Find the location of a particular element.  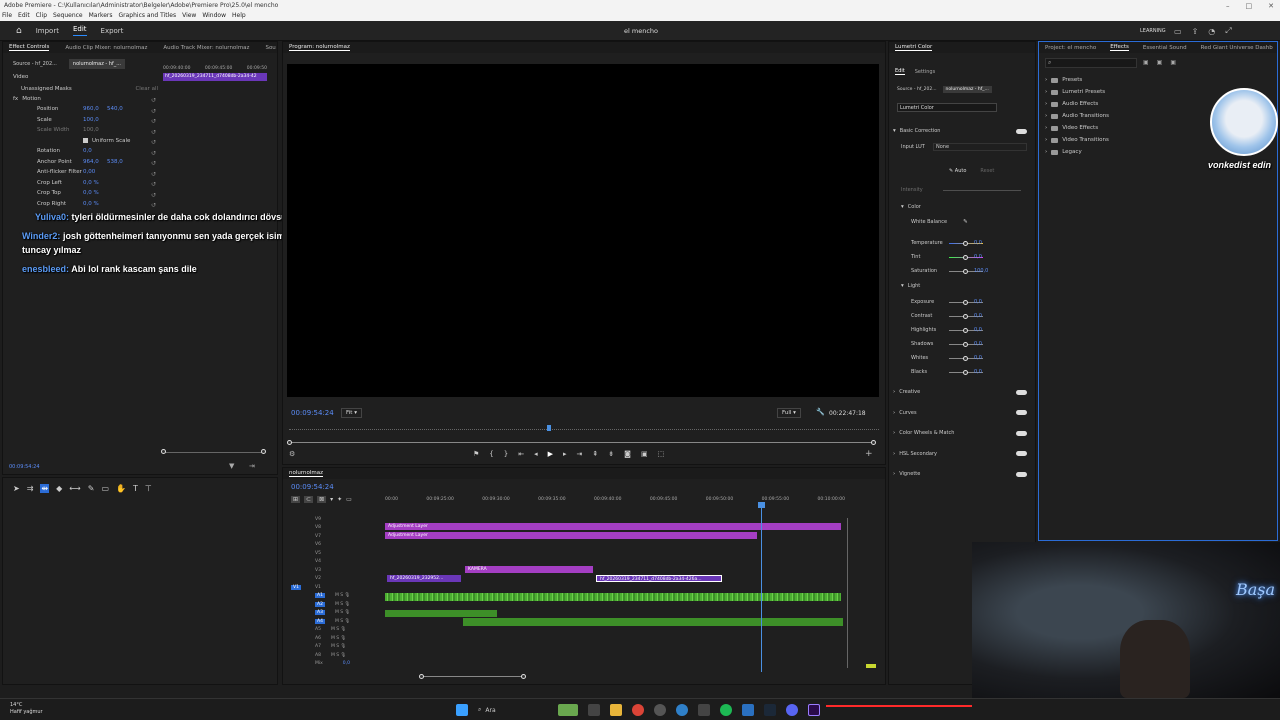

timeline-playhead is located at coordinates (761, 587).